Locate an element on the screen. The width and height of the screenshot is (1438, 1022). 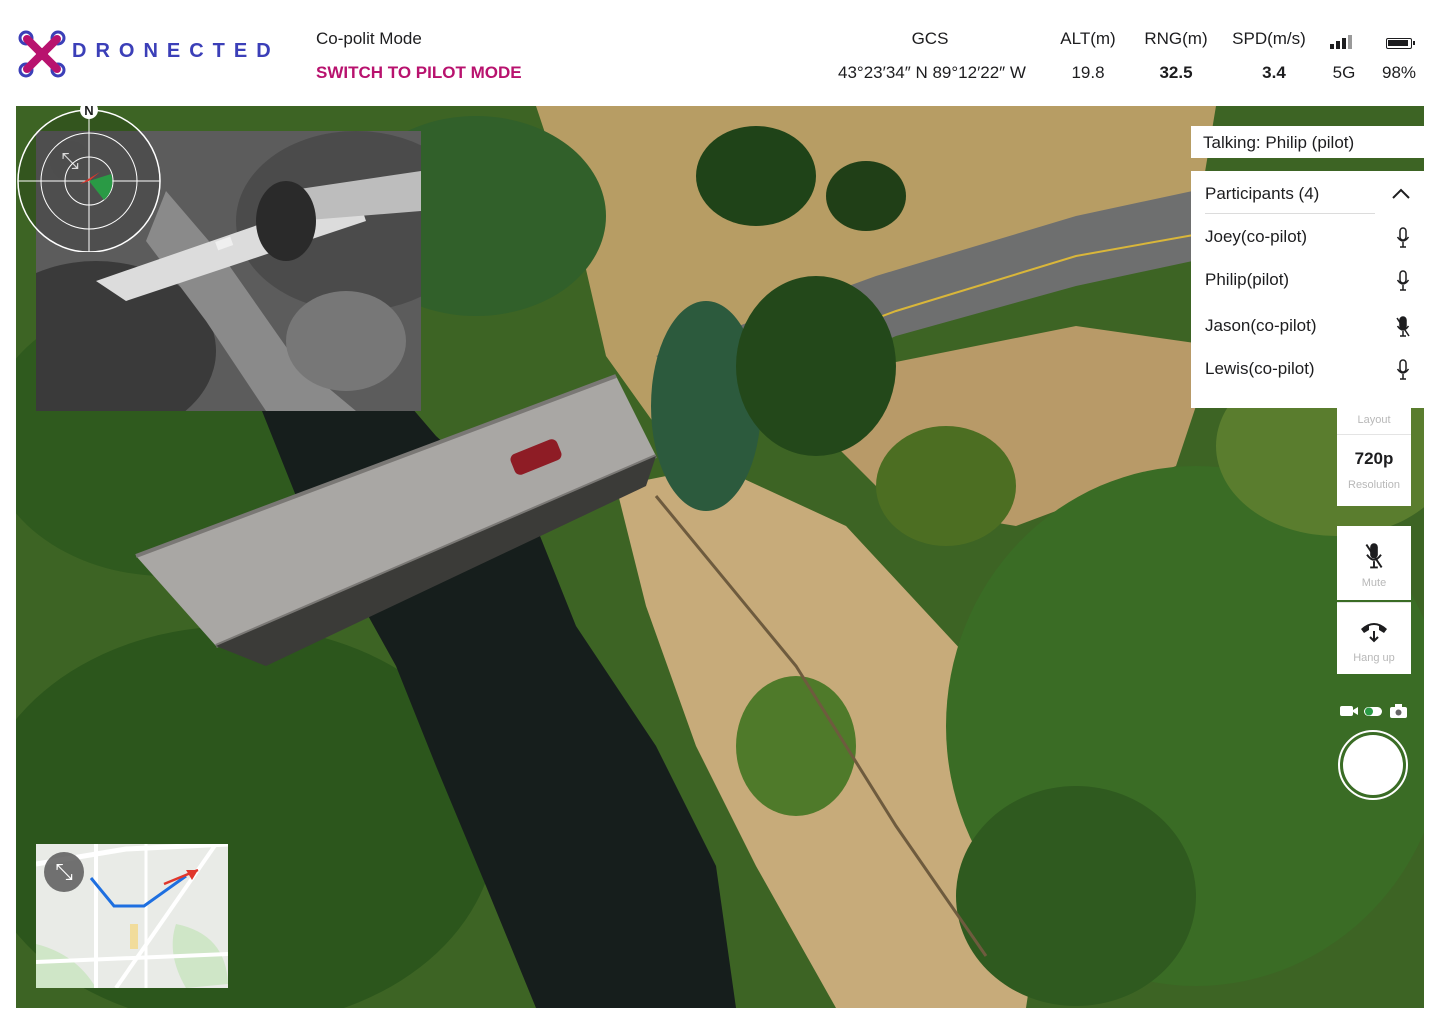
participants-title: Participants (4) is located at coordinates (1290, 199).